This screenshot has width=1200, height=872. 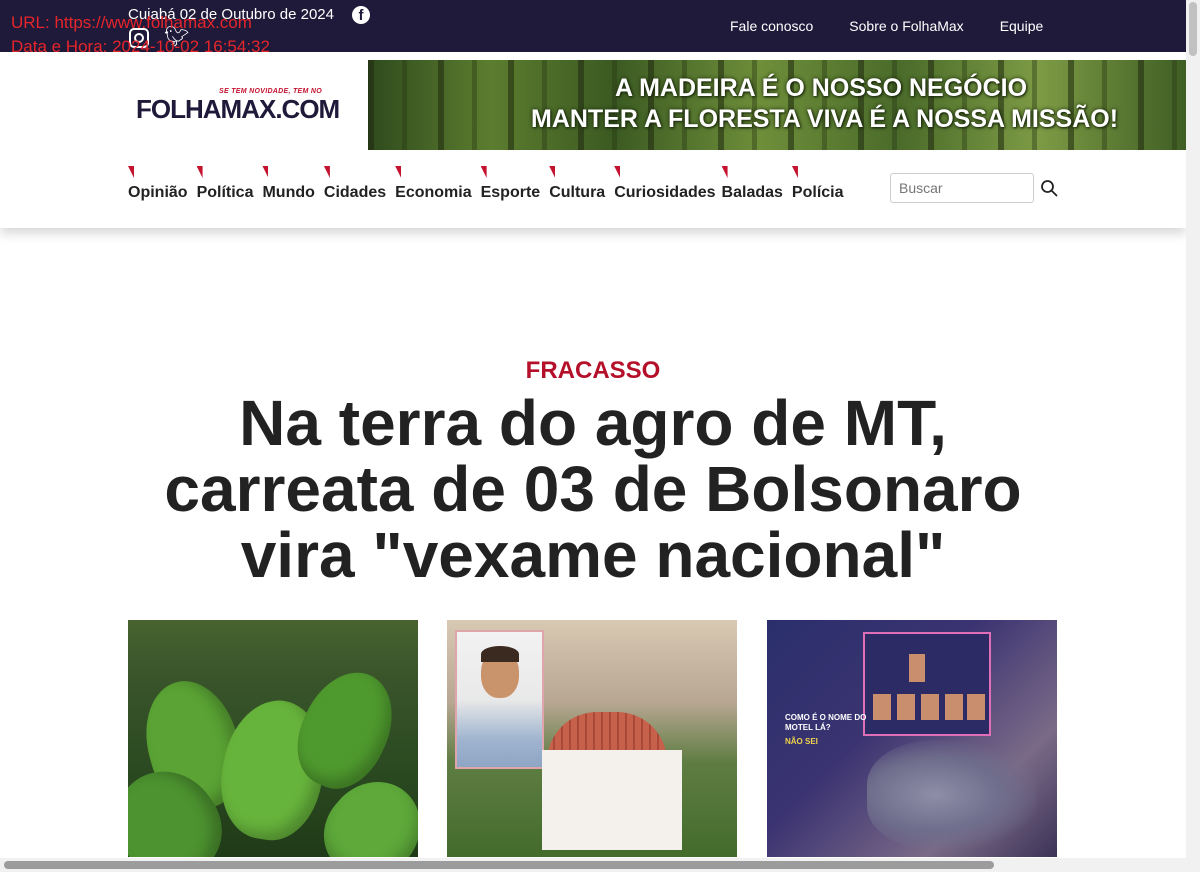 I want to click on nav-item-mundo: Mundo, so click(x=288, y=183).